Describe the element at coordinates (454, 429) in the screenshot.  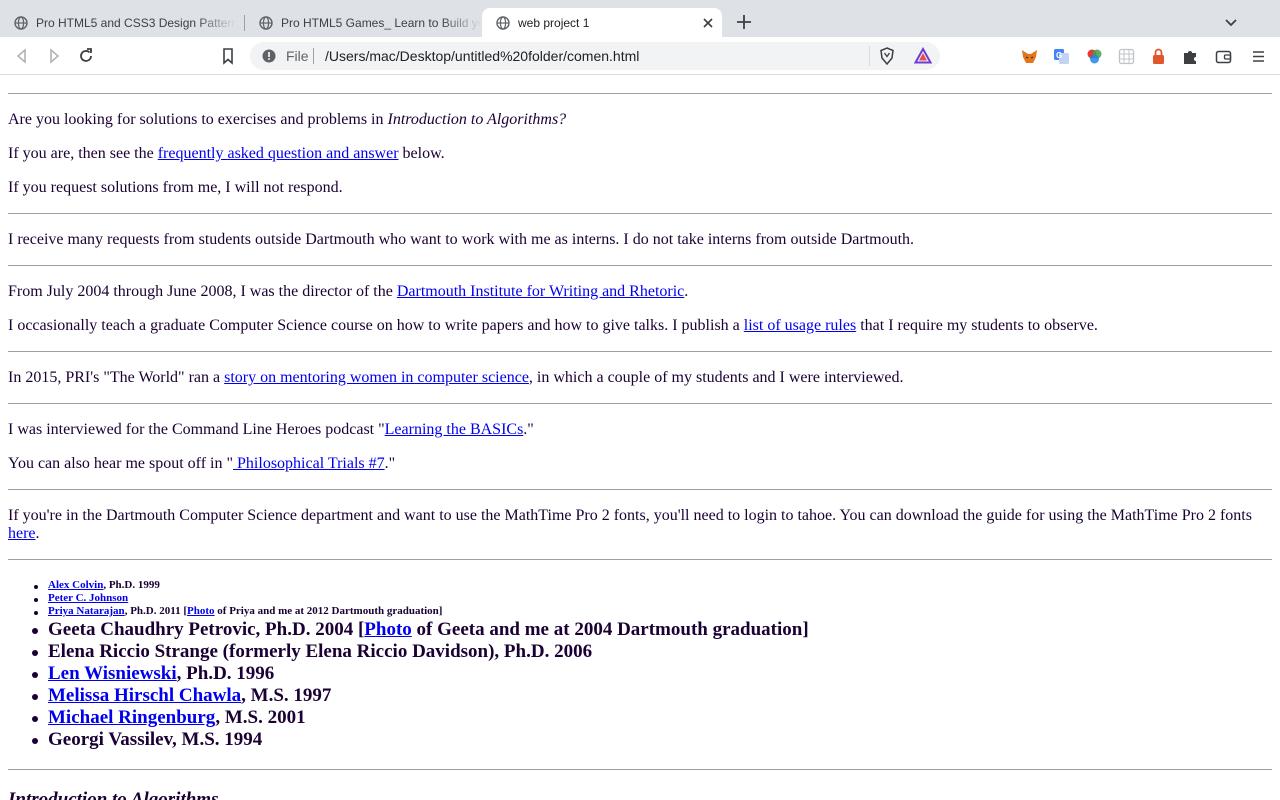
I see `basics-podcast-link: Learning the BASICs` at that location.